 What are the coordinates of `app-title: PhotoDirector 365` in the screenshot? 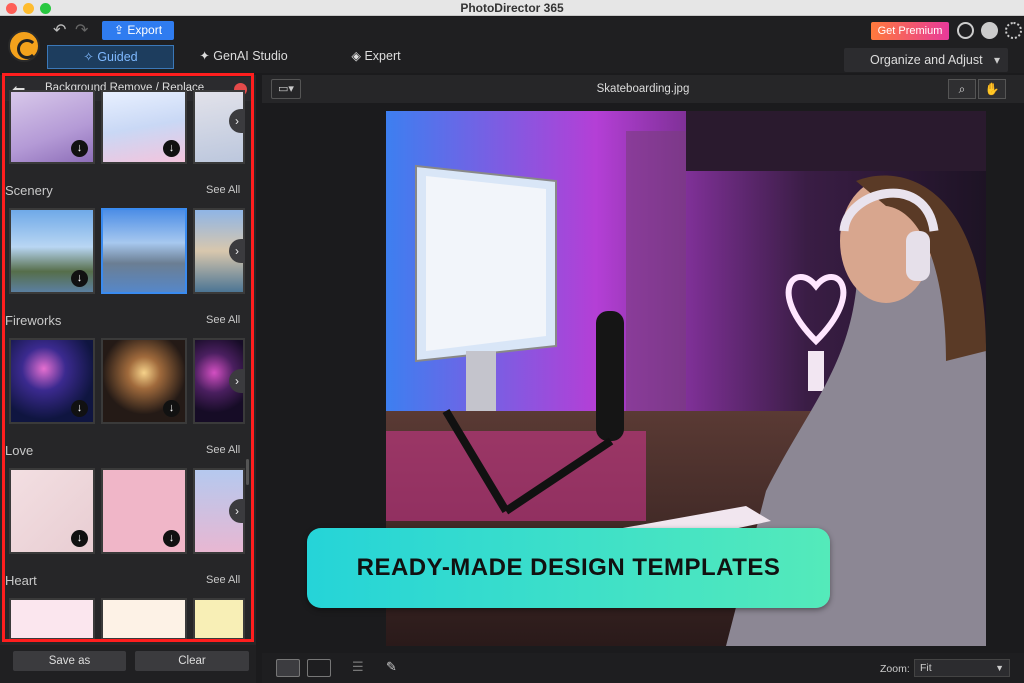 It's located at (512, 8).